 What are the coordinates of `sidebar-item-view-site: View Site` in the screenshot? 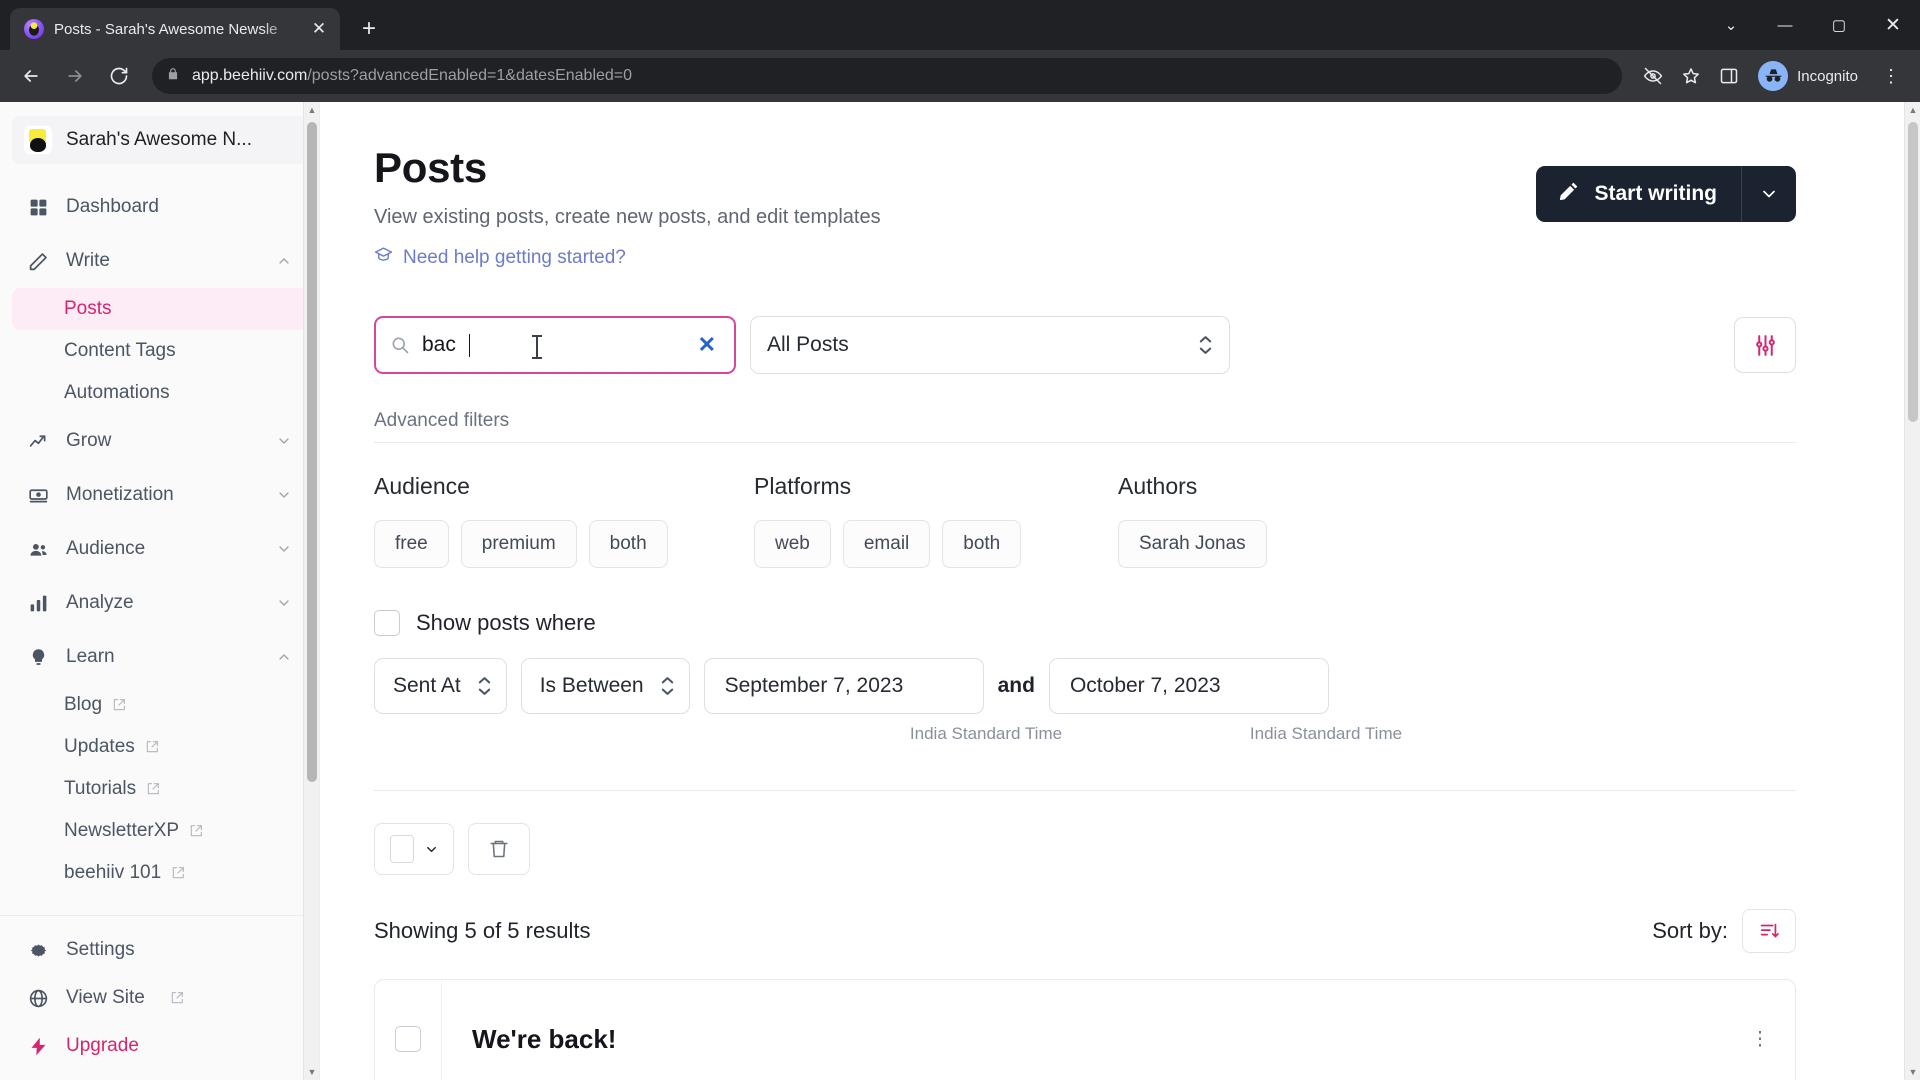 It's located at (159, 998).